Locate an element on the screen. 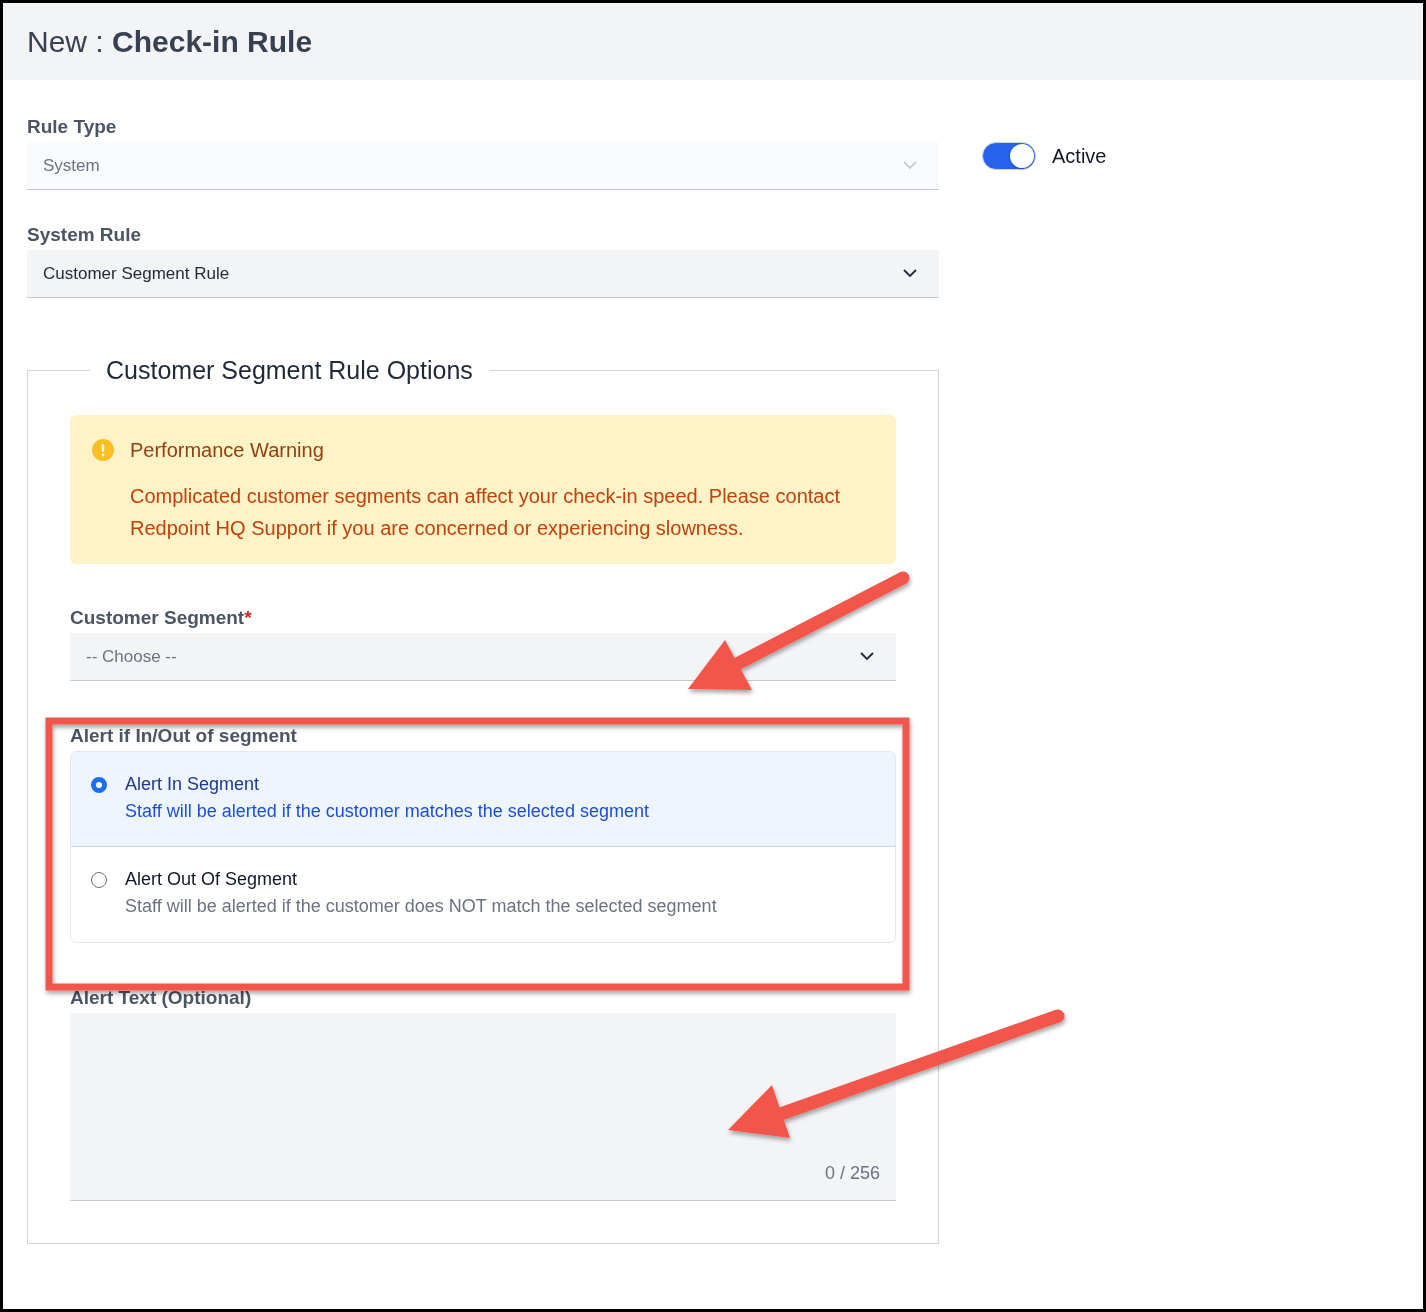 The height and width of the screenshot is (1312, 1426). option-description: Staff will be alerted if the customer does NOT match the selected segment is located at coordinates (421, 906).